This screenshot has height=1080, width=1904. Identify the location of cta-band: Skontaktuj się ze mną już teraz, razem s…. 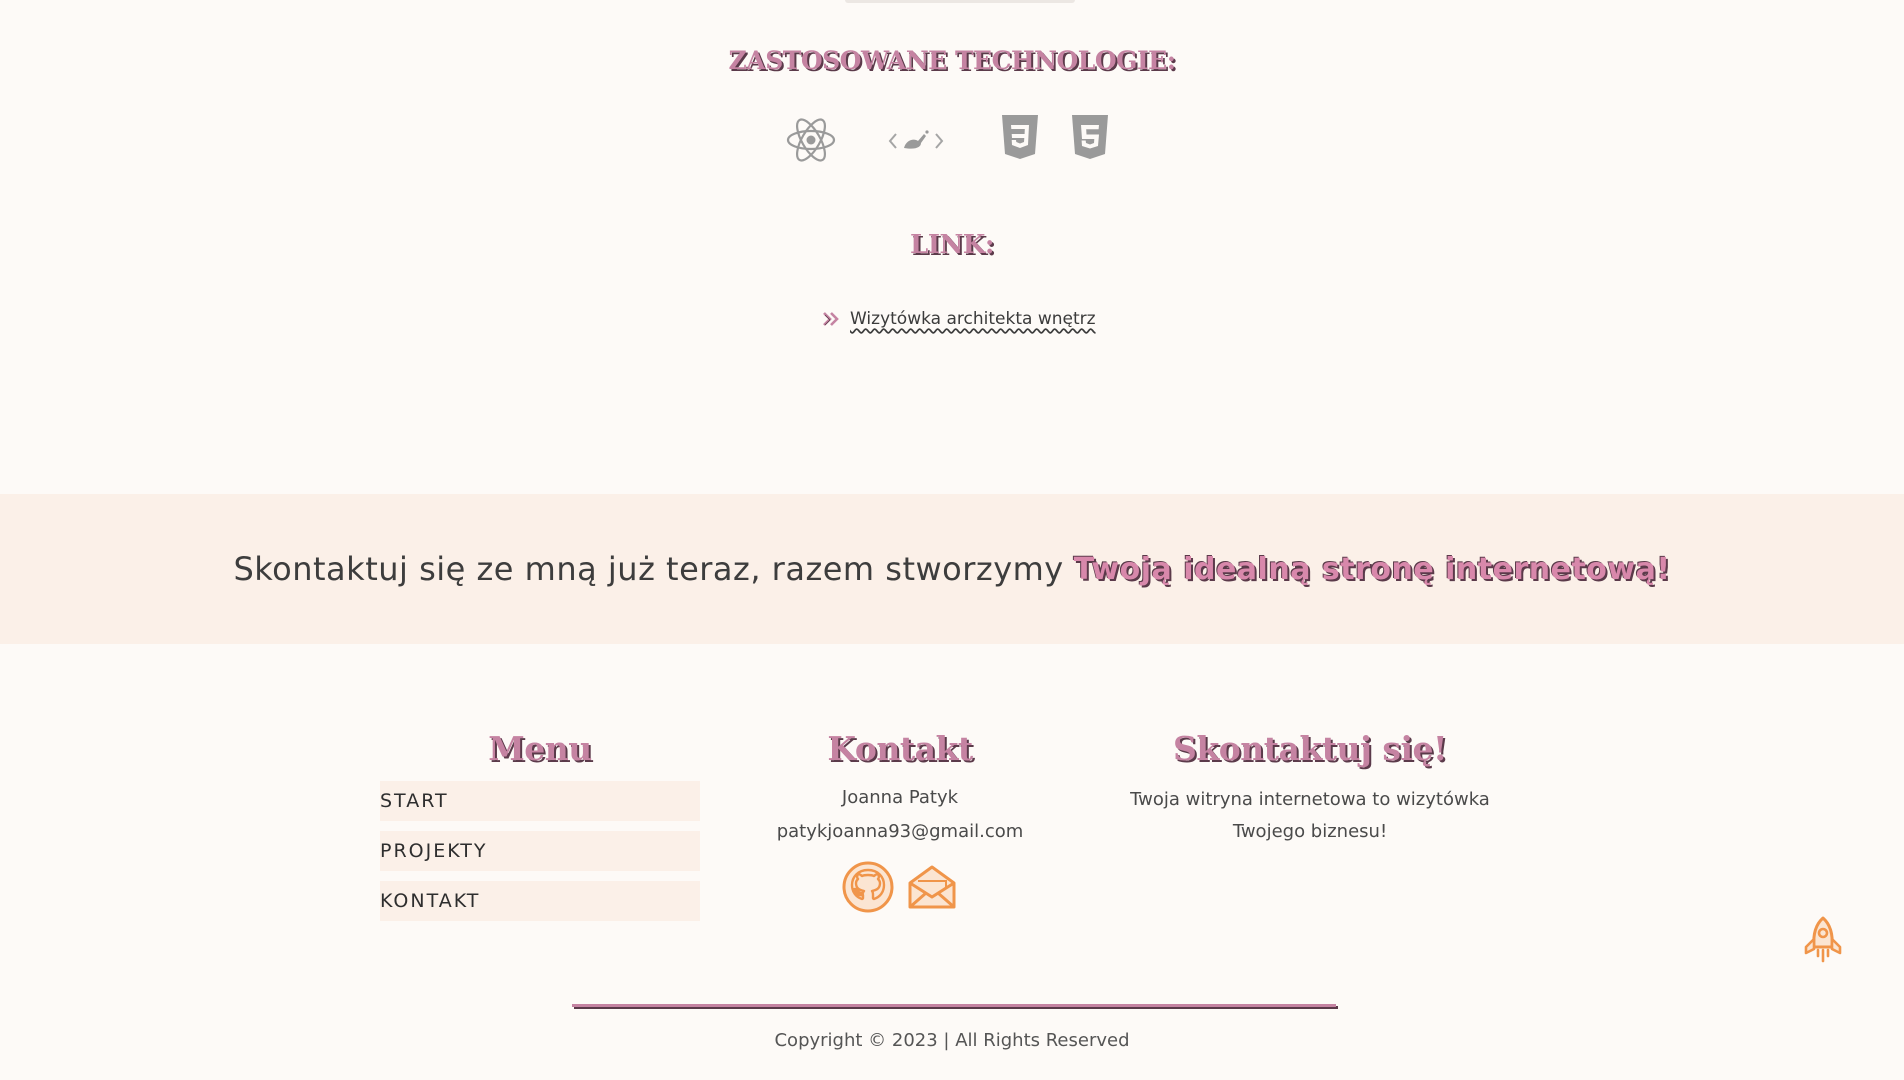
(952, 569).